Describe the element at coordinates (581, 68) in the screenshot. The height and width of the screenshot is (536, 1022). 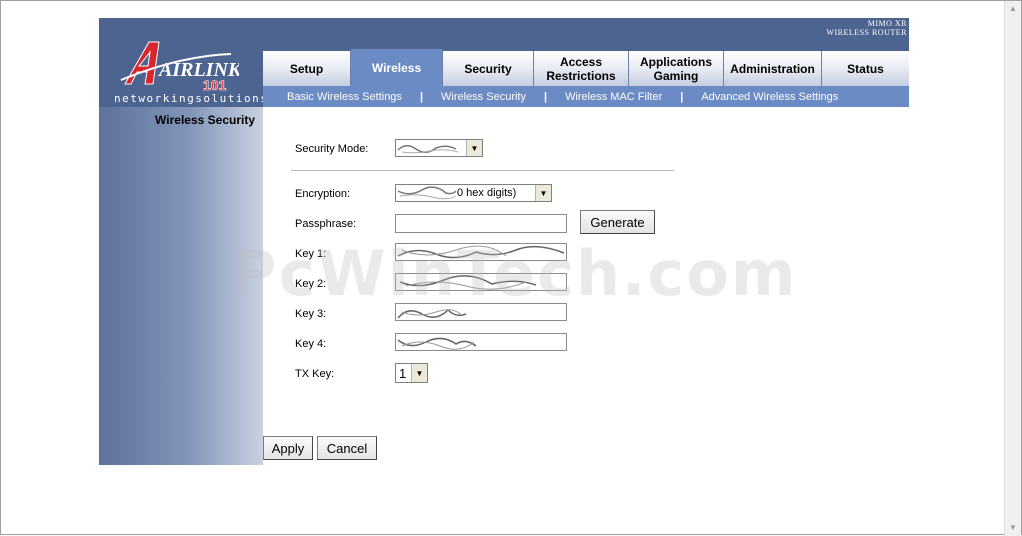
I see `tab-access-restrictions: Access Restrictions` at that location.